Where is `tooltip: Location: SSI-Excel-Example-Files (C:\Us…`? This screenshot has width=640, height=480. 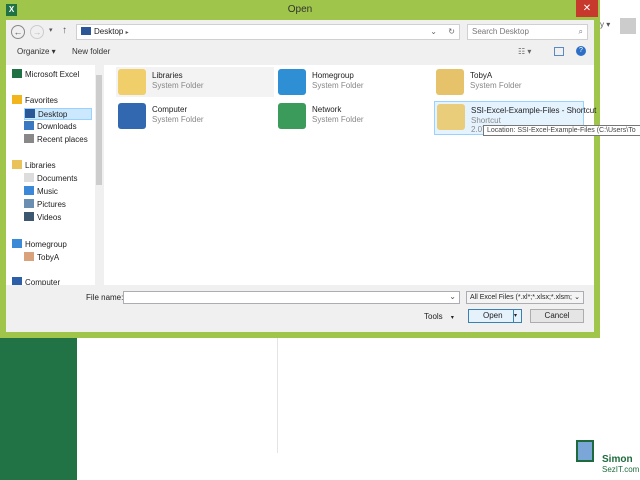
tooltip: Location: SSI-Excel-Example-Files (C:\Us… is located at coordinates (561, 130).